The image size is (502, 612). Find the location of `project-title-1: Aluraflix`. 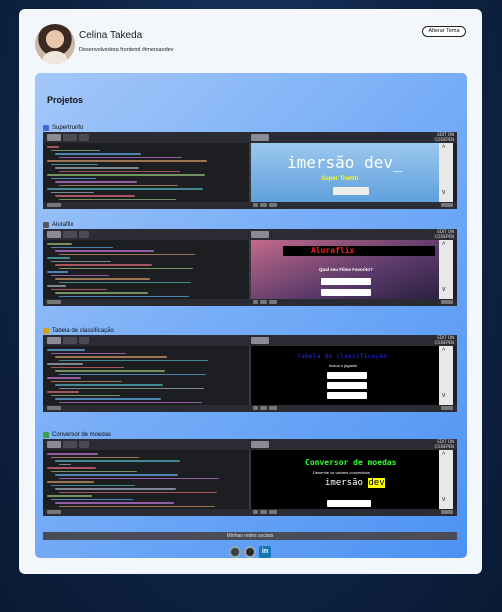

project-title-1: Aluraflix is located at coordinates (58, 225).